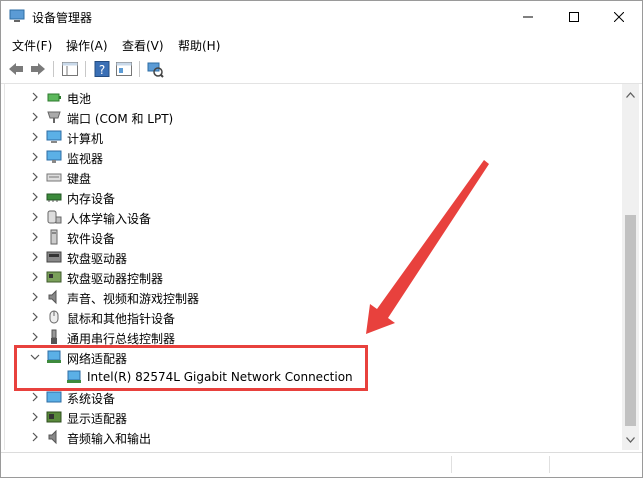  I want to click on keyboard-icon, so click(54, 177).